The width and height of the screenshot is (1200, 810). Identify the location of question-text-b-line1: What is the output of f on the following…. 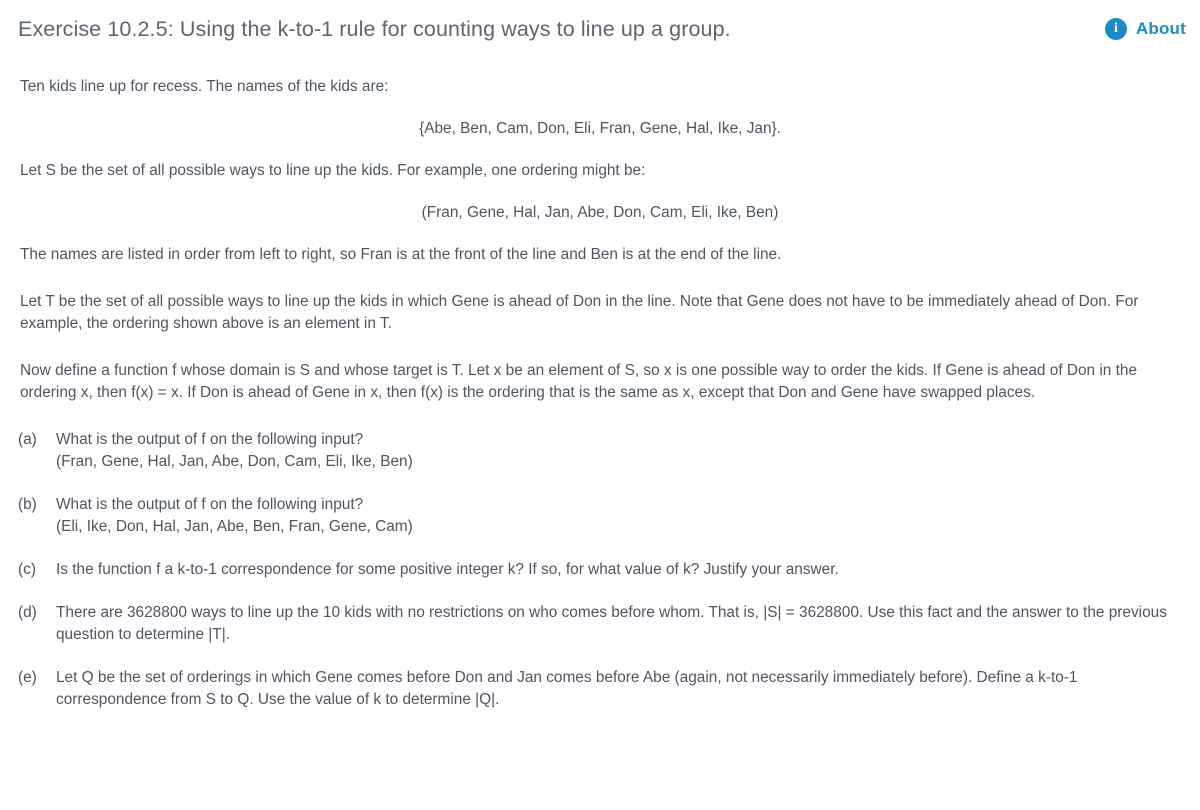
(210, 504).